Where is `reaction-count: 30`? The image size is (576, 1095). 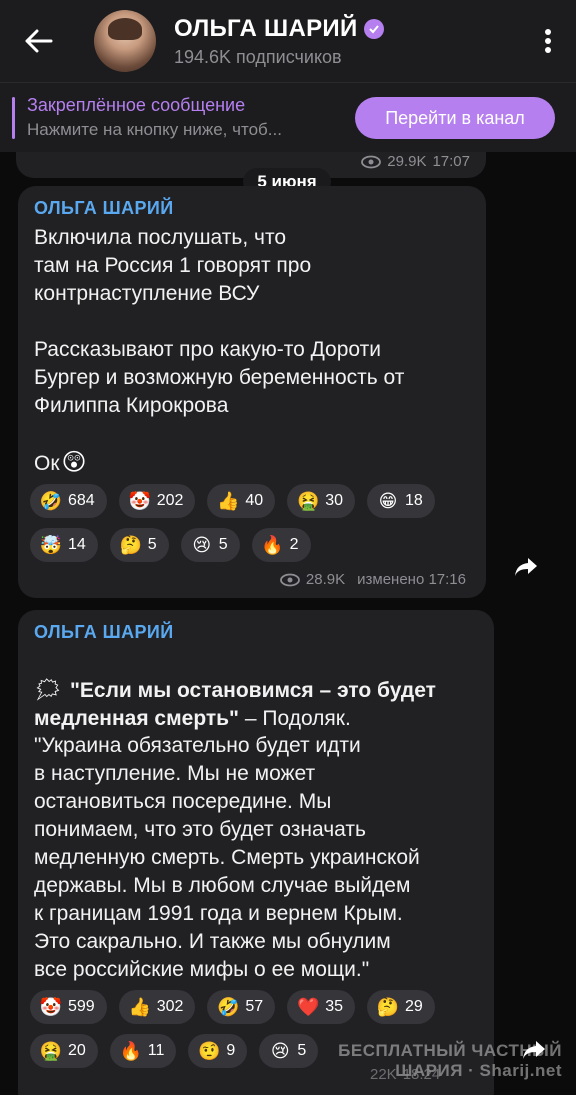 reaction-count: 30 is located at coordinates (334, 500).